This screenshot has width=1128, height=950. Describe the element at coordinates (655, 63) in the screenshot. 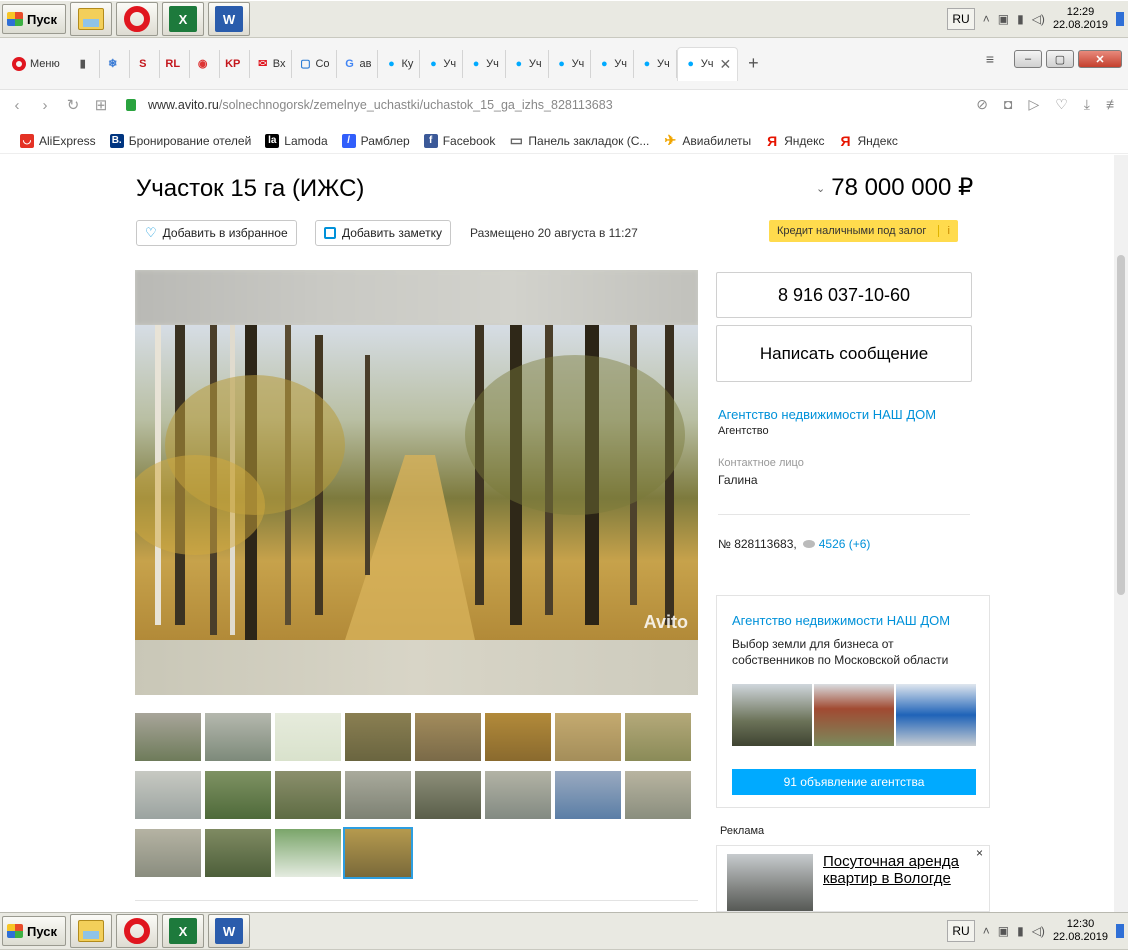

I see `tab-15: ● Уч` at that location.